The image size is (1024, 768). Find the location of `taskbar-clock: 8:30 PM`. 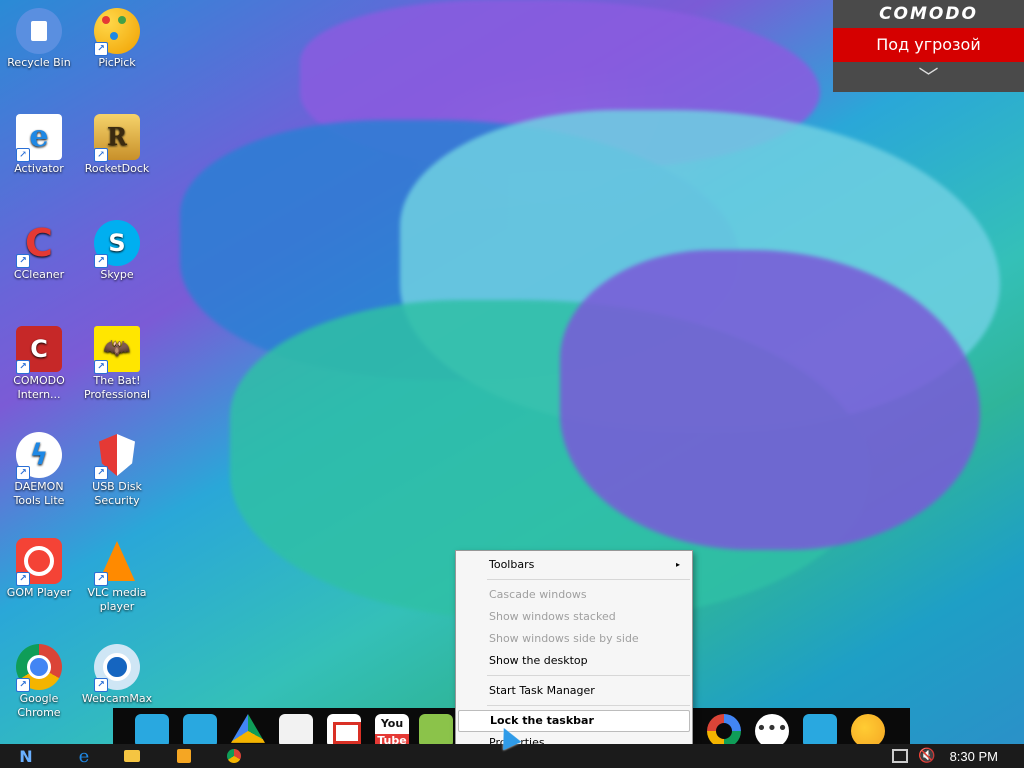

taskbar-clock: 8:30 PM is located at coordinates (974, 756).